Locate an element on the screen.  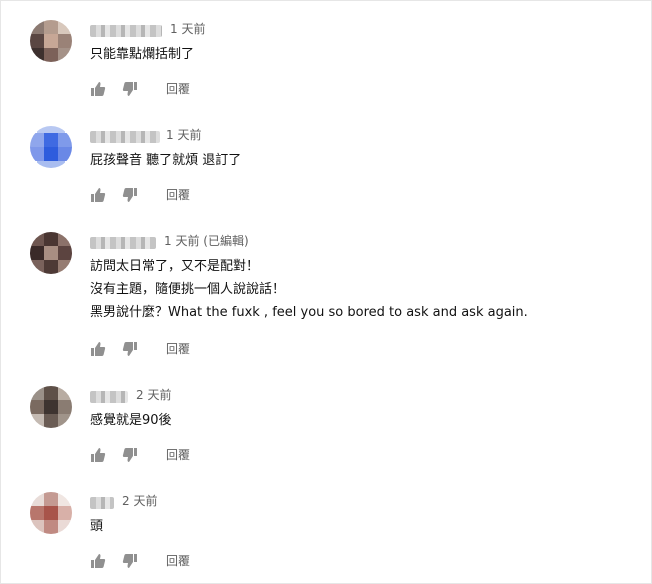
comment-line: 屁孩聲音 聽了就煩 退訂了 is located at coordinates (166, 160).